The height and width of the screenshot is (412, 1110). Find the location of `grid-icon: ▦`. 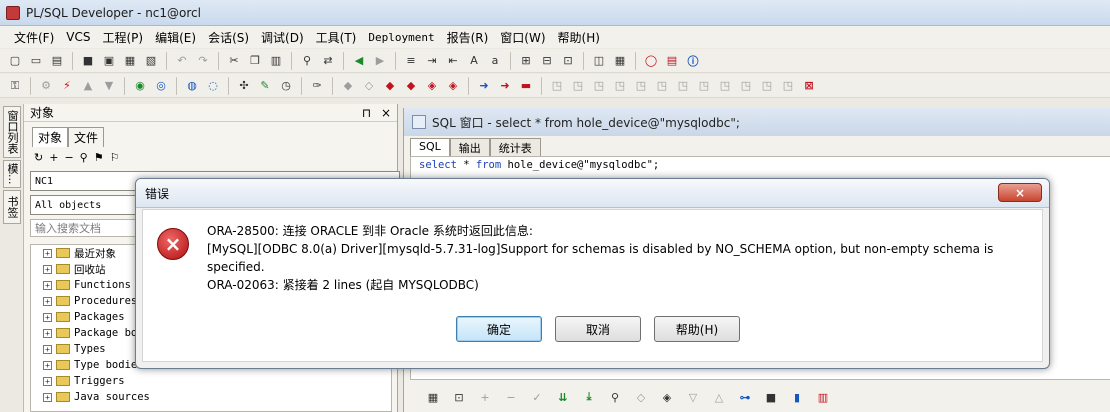

grid-icon: ▦ is located at coordinates (433, 397).